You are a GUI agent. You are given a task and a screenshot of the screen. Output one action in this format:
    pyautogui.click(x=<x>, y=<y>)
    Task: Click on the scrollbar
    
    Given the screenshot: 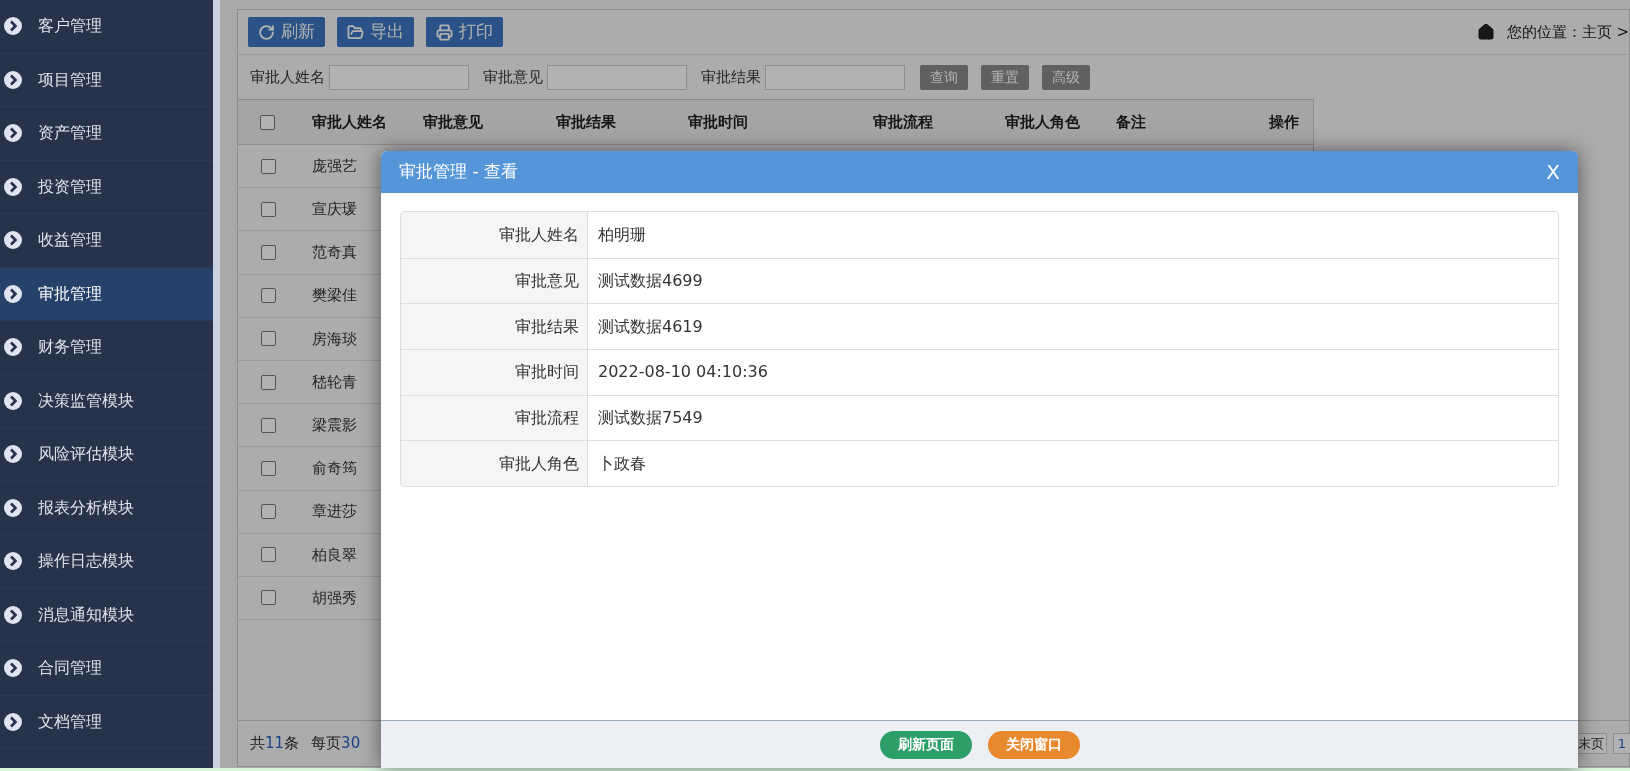 What is the action you would take?
    pyautogui.click(x=216, y=385)
    